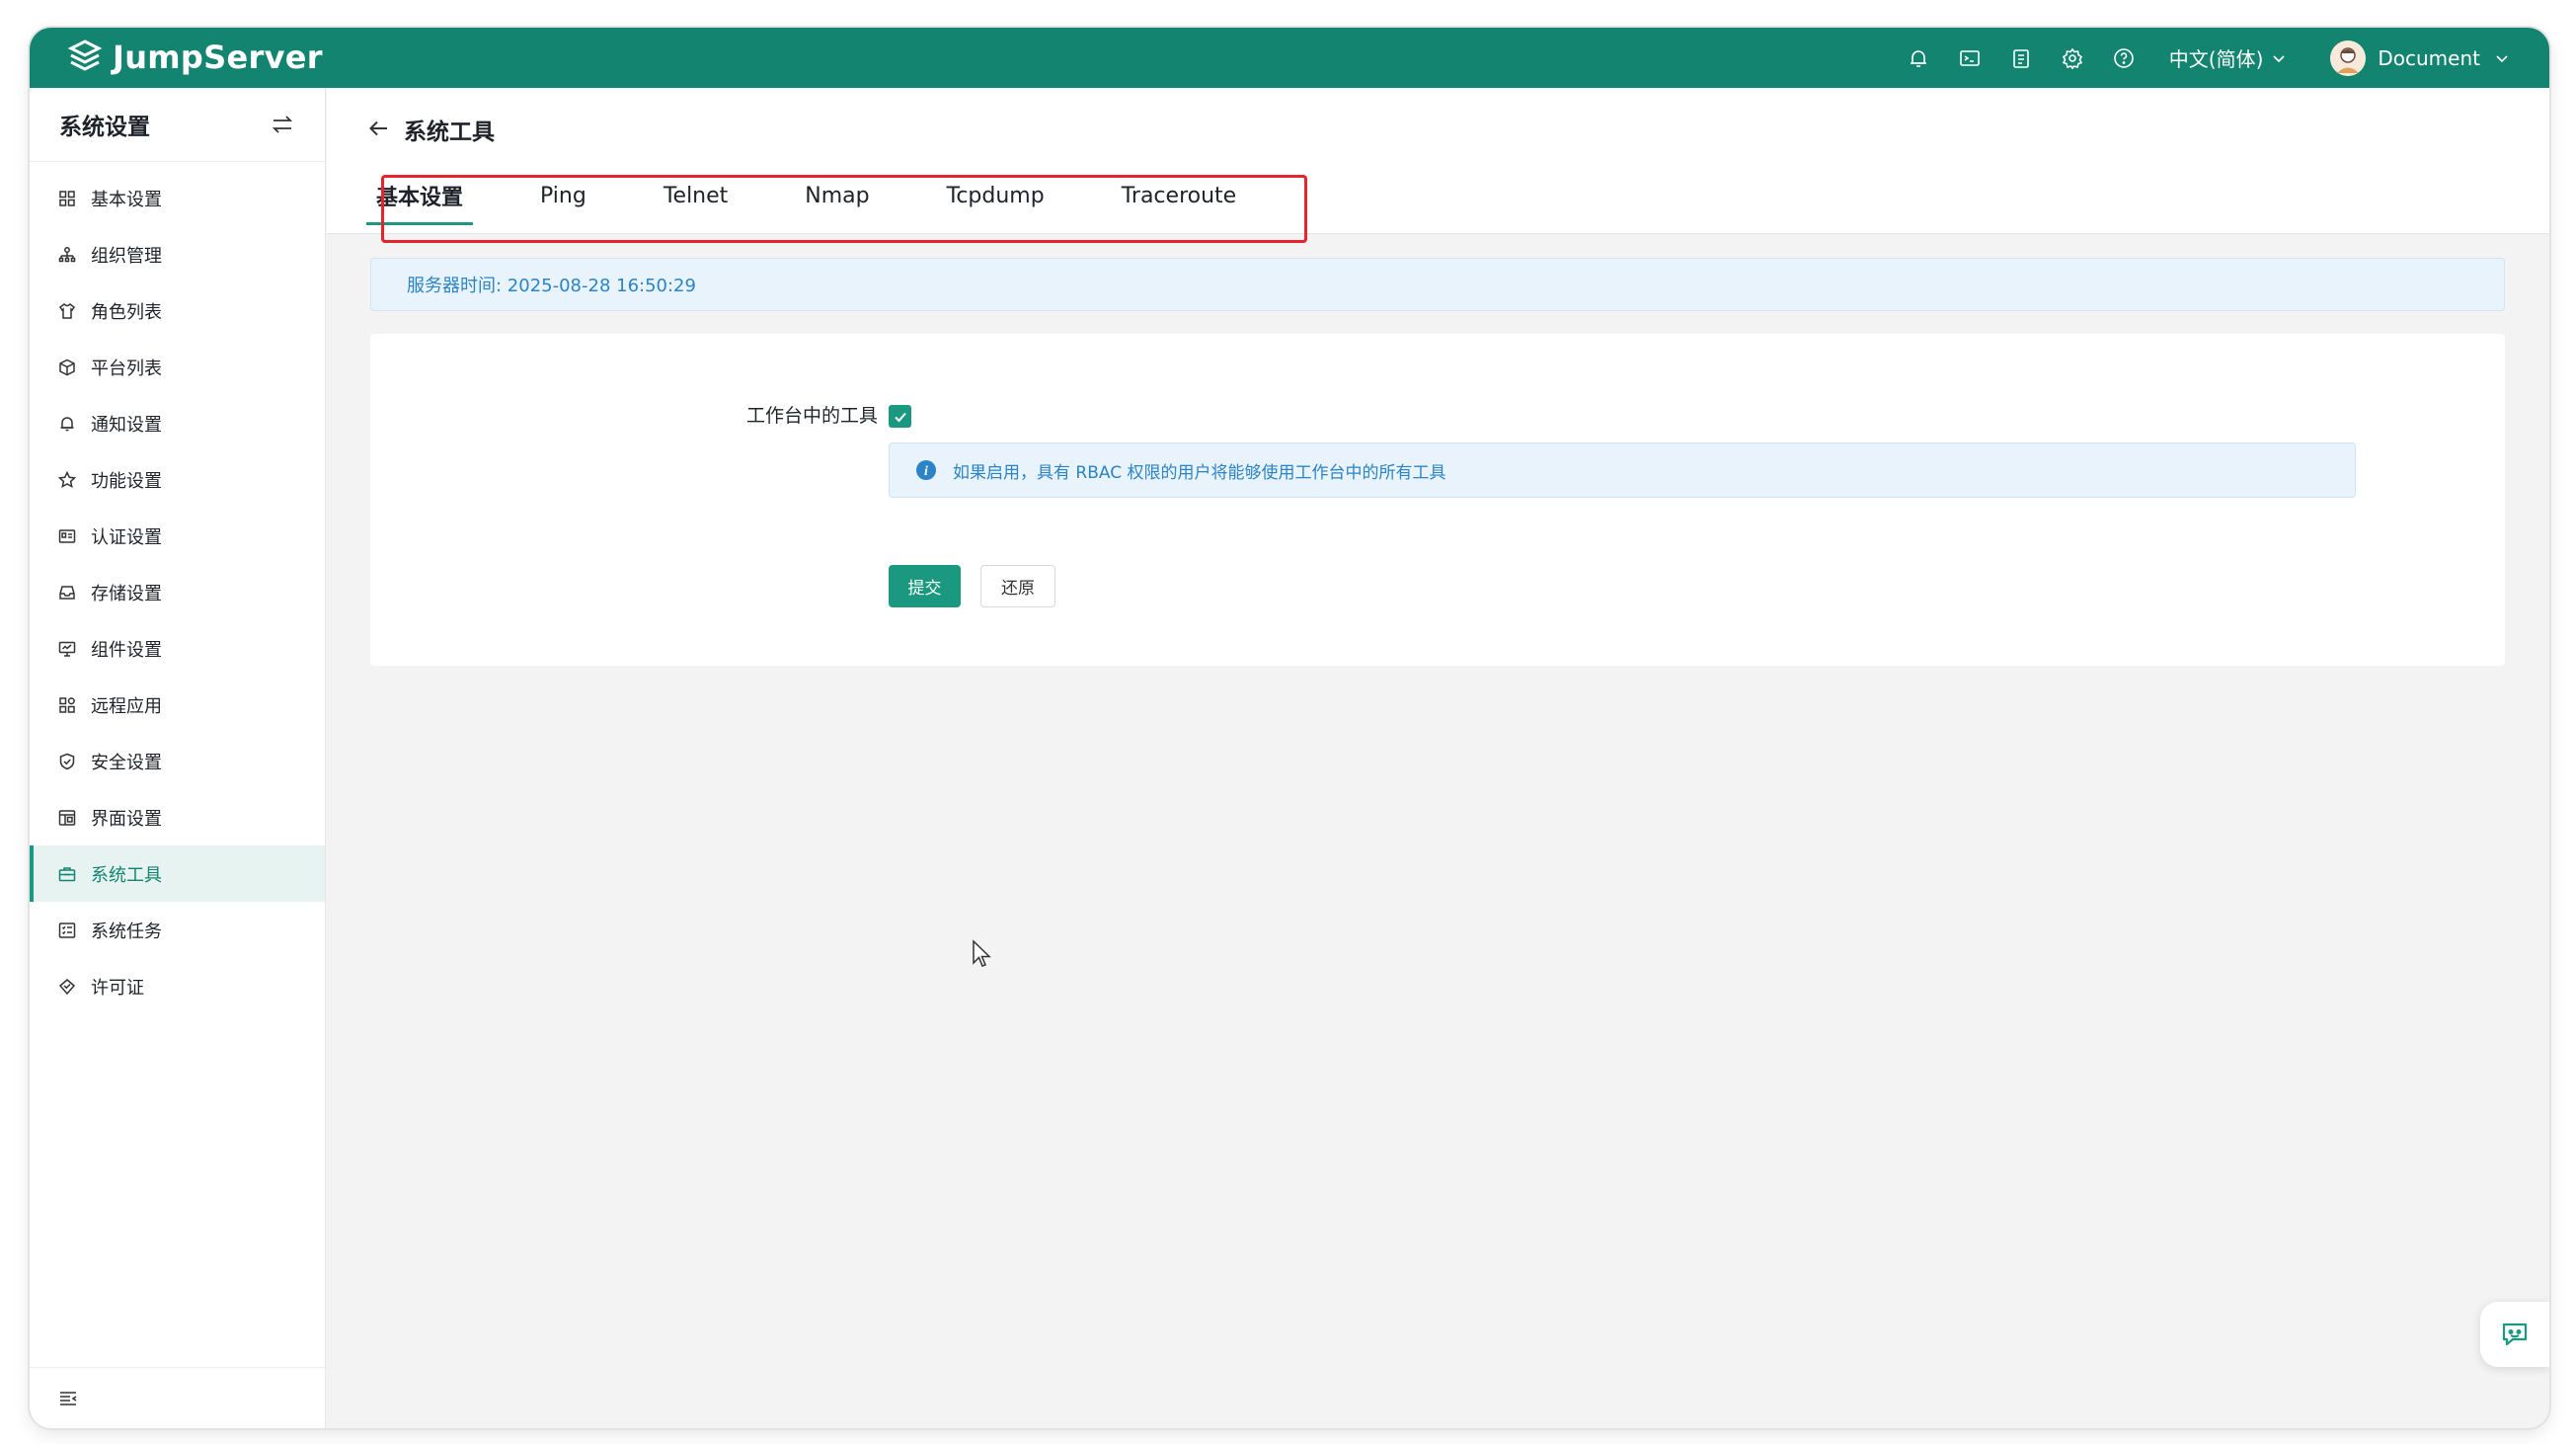 The height and width of the screenshot is (1444, 2576). Describe the element at coordinates (1289, 58) in the screenshot. I see `top-navbar: JumpServer 中文(简体) Document` at that location.